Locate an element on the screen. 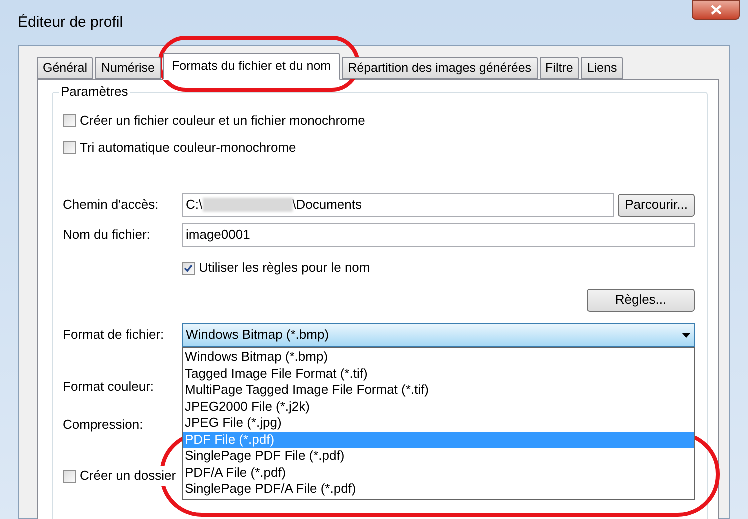  window-title: Éditeur de profil is located at coordinates (71, 23).